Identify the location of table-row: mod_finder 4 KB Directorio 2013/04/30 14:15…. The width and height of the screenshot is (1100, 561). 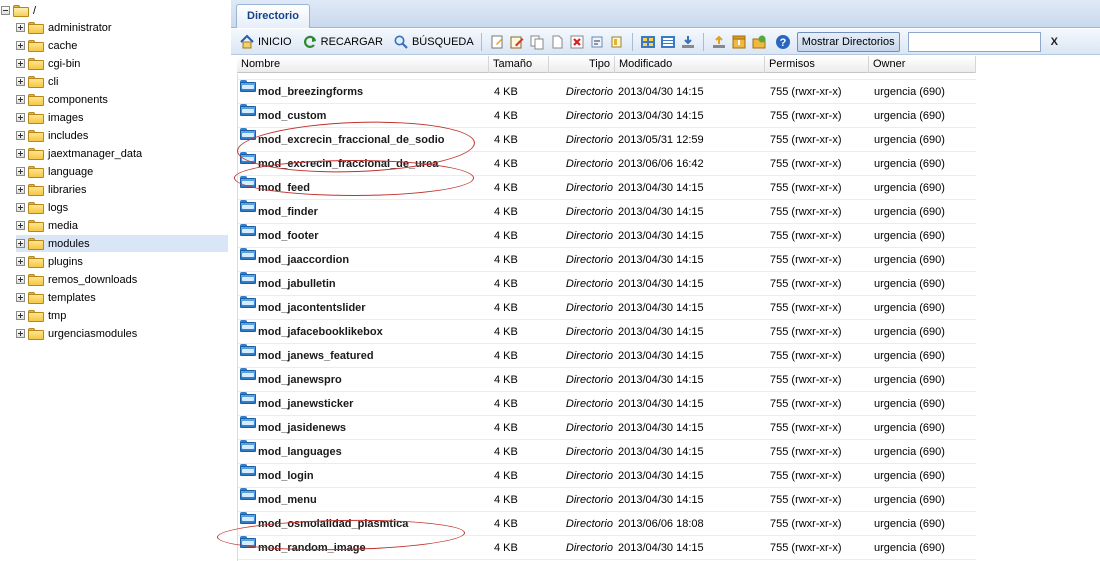
(607, 212).